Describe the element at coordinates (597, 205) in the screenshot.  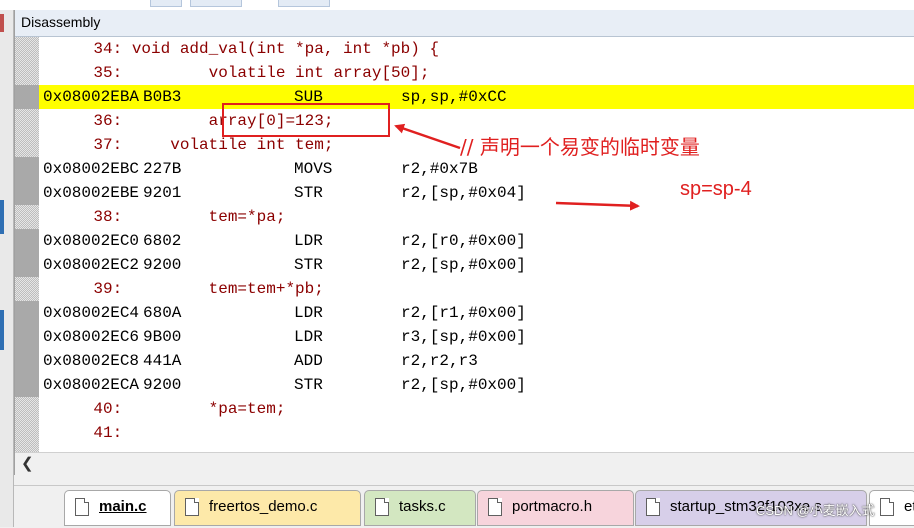
I see `arrow-to-sp-note` at that location.